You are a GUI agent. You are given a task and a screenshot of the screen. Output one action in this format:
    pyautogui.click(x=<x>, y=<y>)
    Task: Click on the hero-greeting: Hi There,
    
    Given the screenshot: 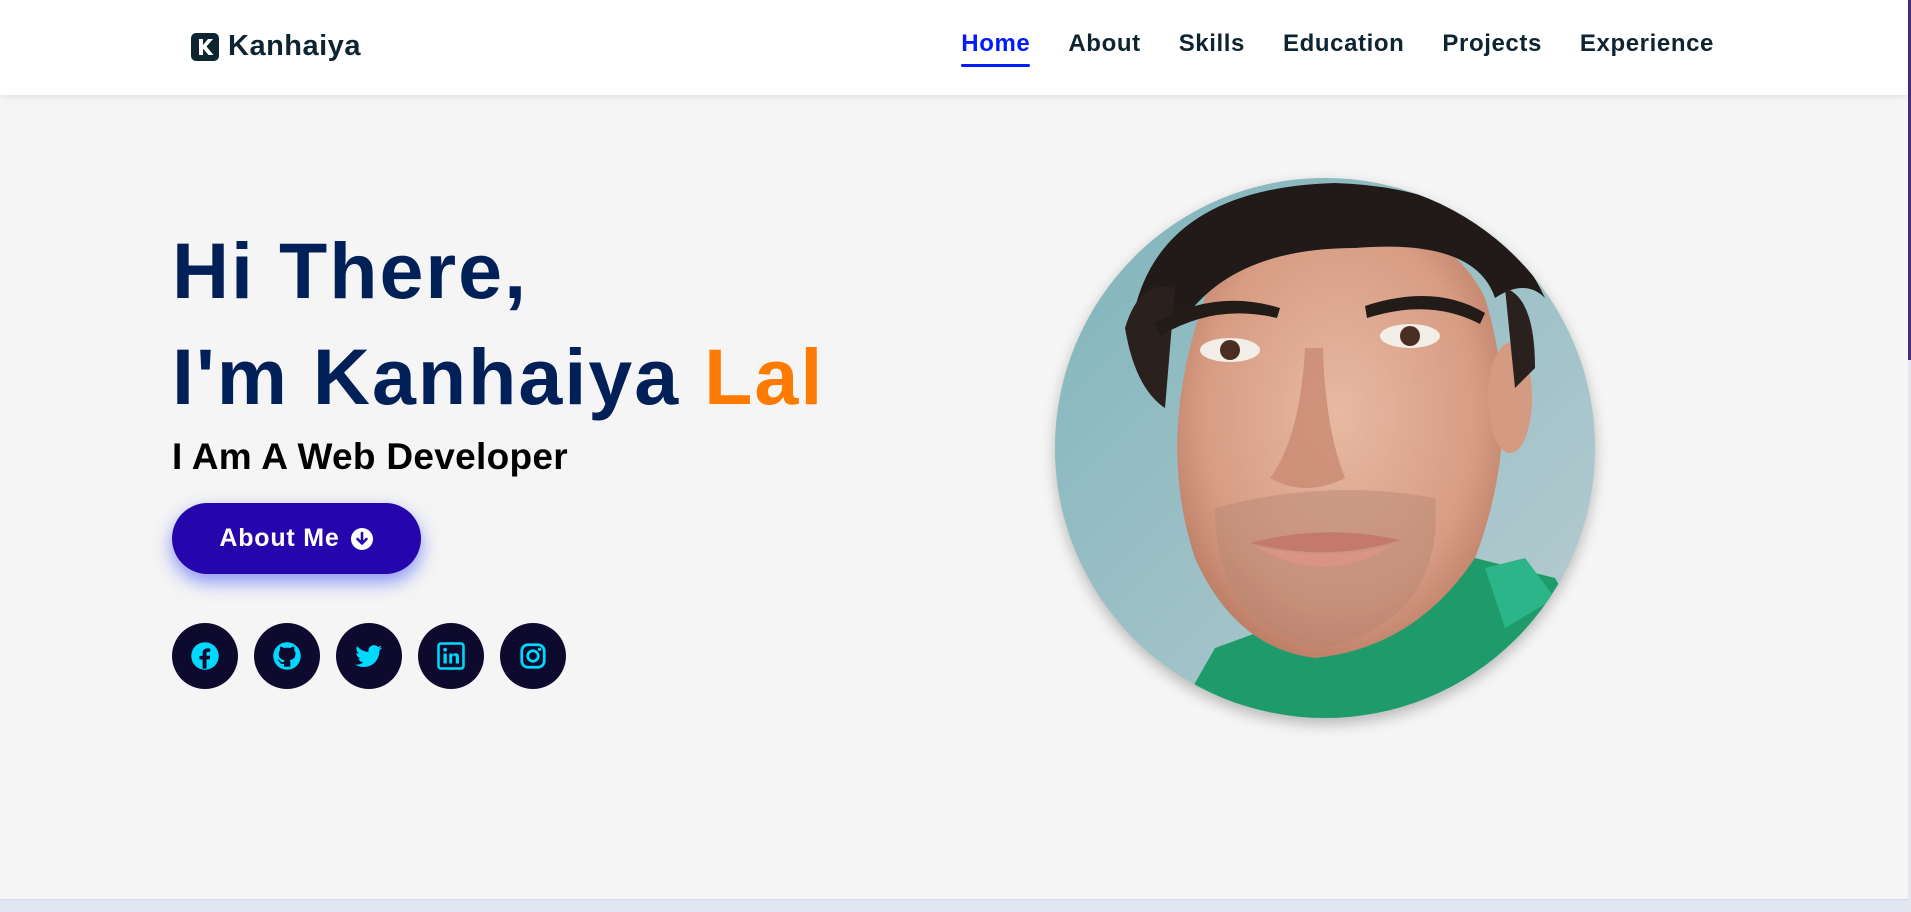 What is the action you would take?
    pyautogui.click(x=350, y=270)
    